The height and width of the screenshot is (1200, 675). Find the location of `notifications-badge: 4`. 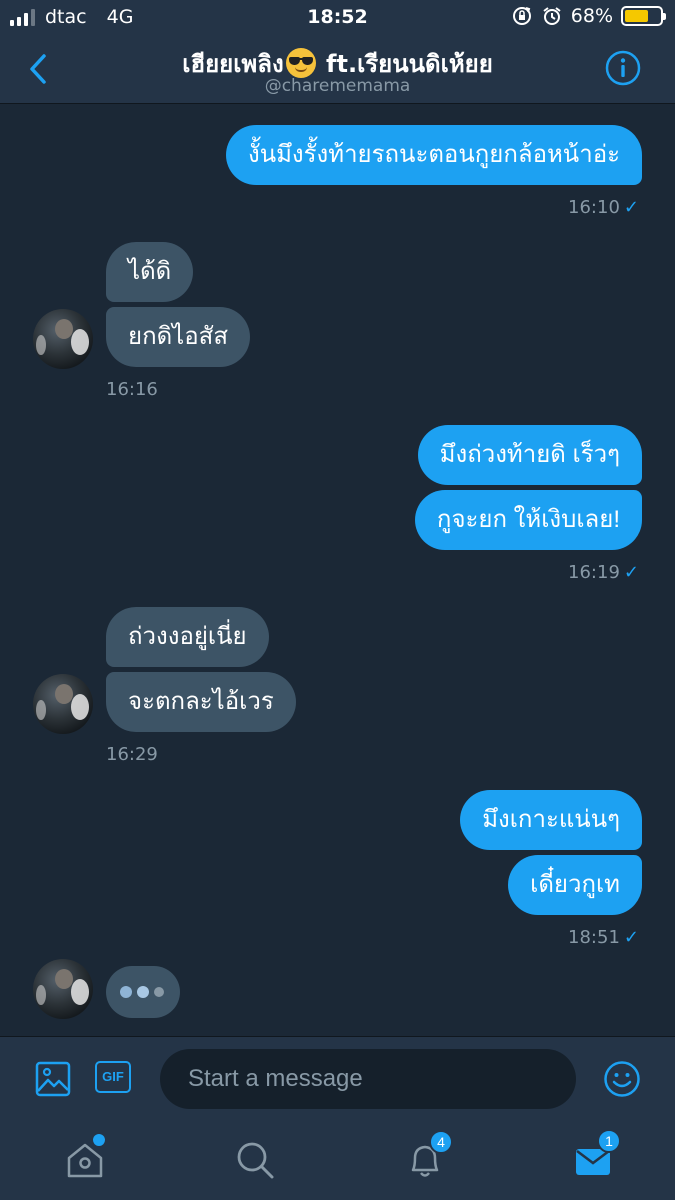

notifications-badge: 4 is located at coordinates (441, 1142).